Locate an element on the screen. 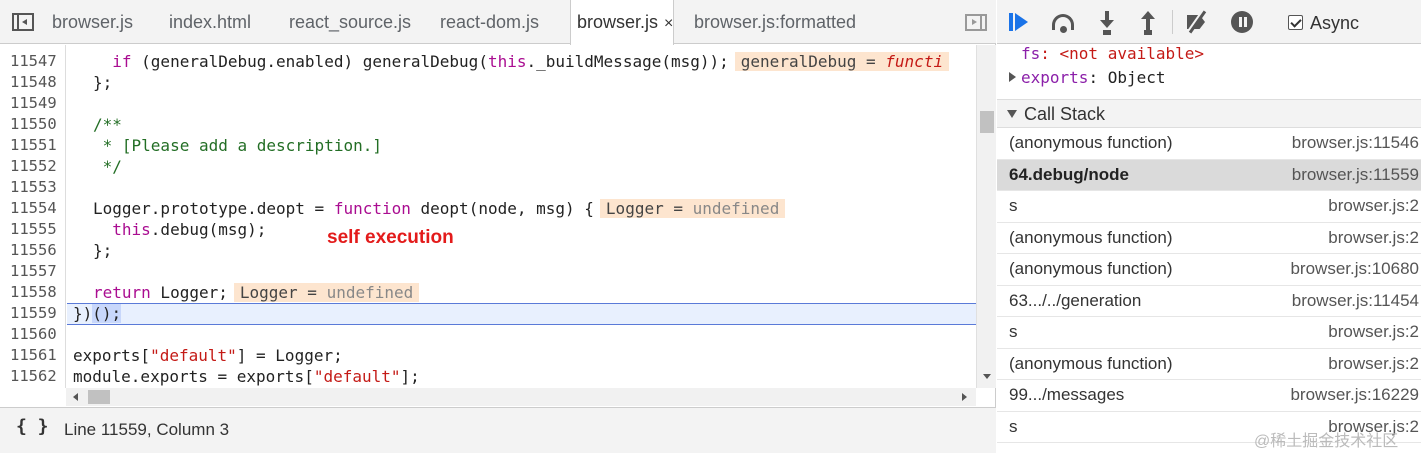 The width and height of the screenshot is (1421, 453). code-line: }; is located at coordinates (102, 250).